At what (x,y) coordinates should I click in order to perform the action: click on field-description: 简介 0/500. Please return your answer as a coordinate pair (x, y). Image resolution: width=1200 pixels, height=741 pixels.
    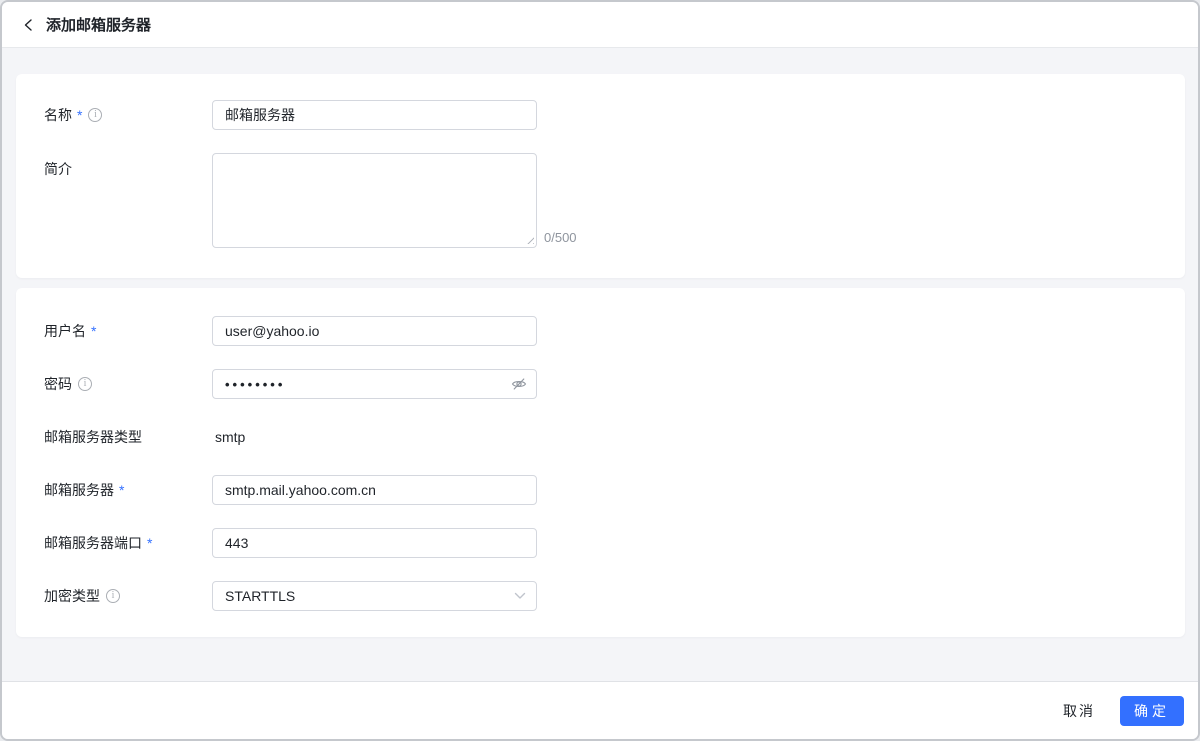
    Looking at the image, I should click on (600, 200).